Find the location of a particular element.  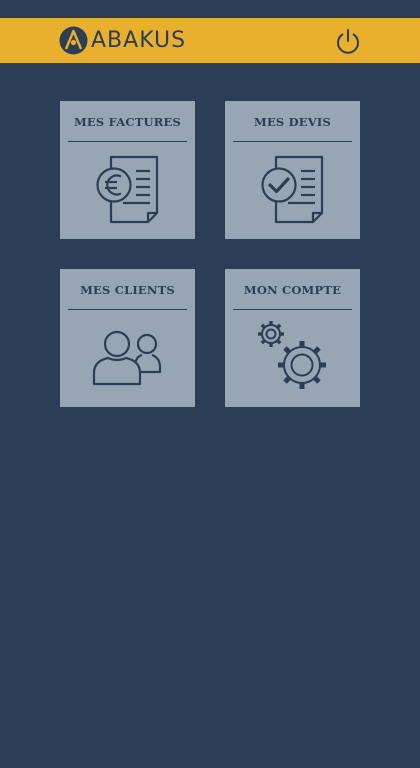

tile-mes-devis: MES DEVIS is located at coordinates (292, 170).